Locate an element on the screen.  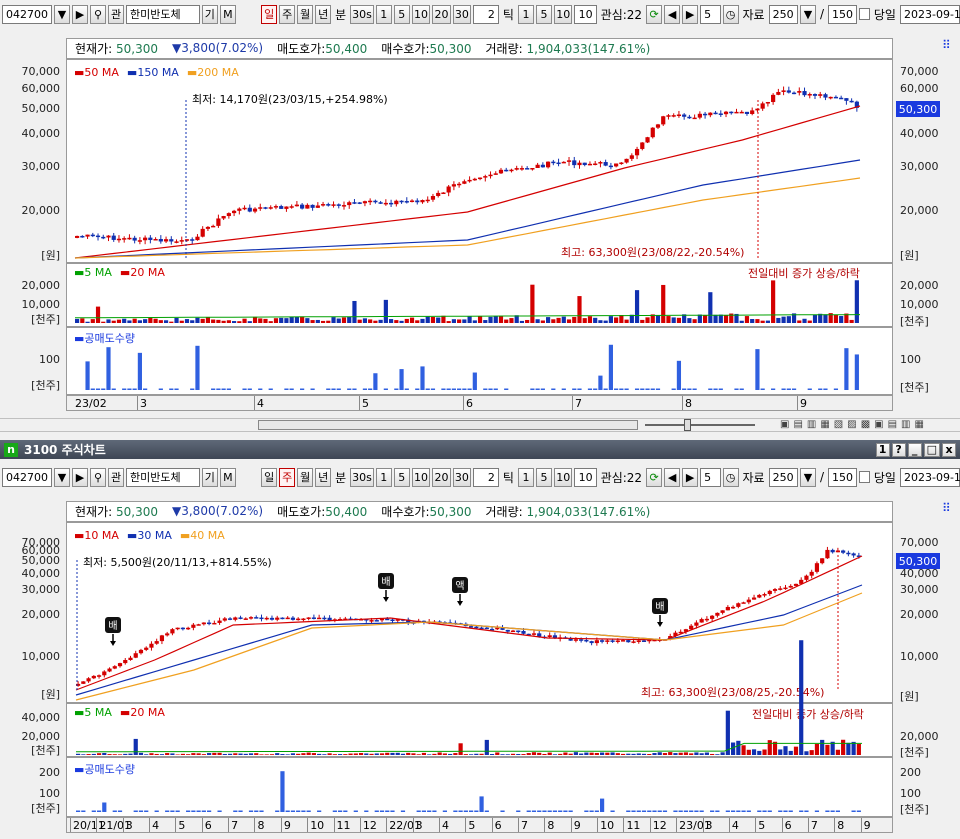
event-marker: 액 is located at coordinates (460, 585).